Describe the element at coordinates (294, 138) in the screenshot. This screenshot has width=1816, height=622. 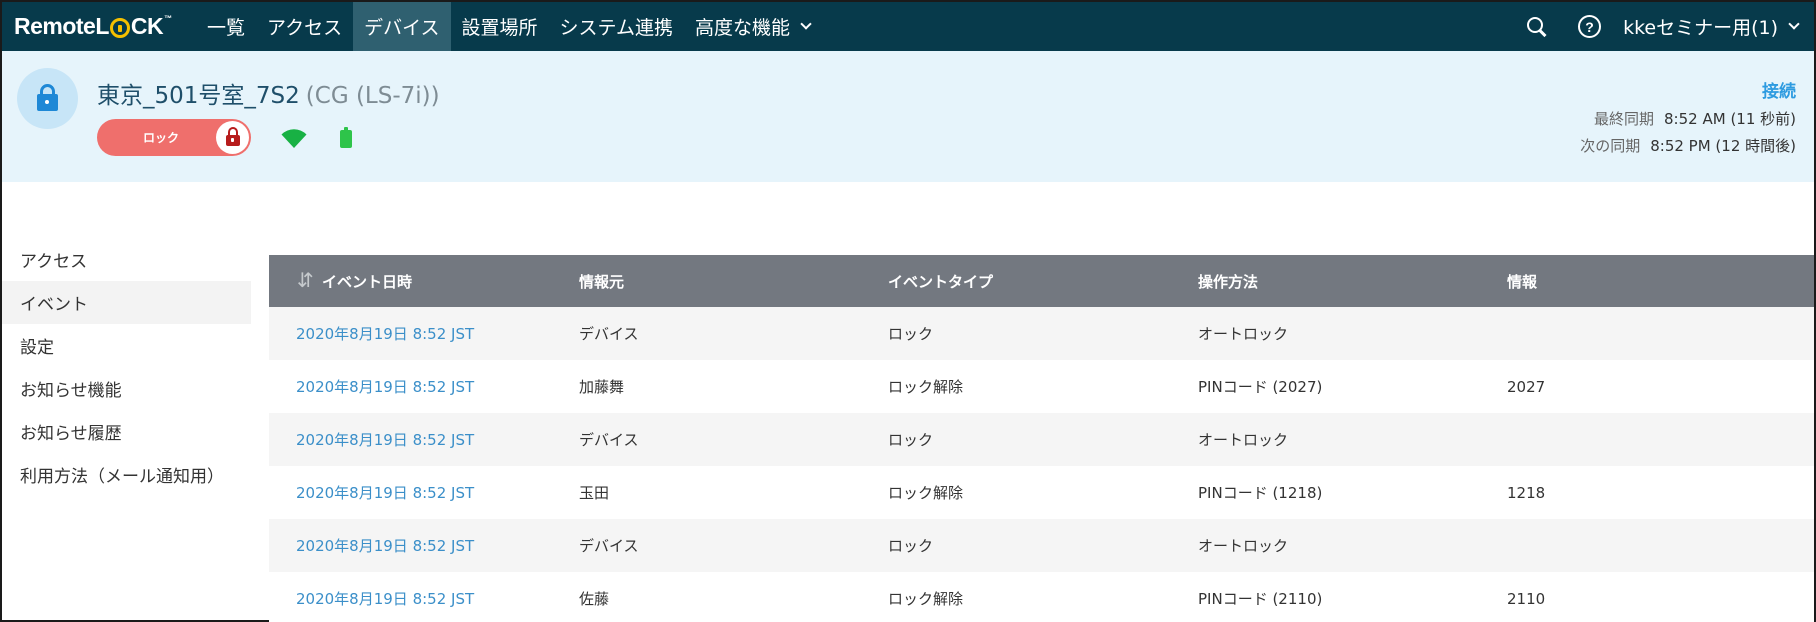
I see `wifi-icon` at that location.